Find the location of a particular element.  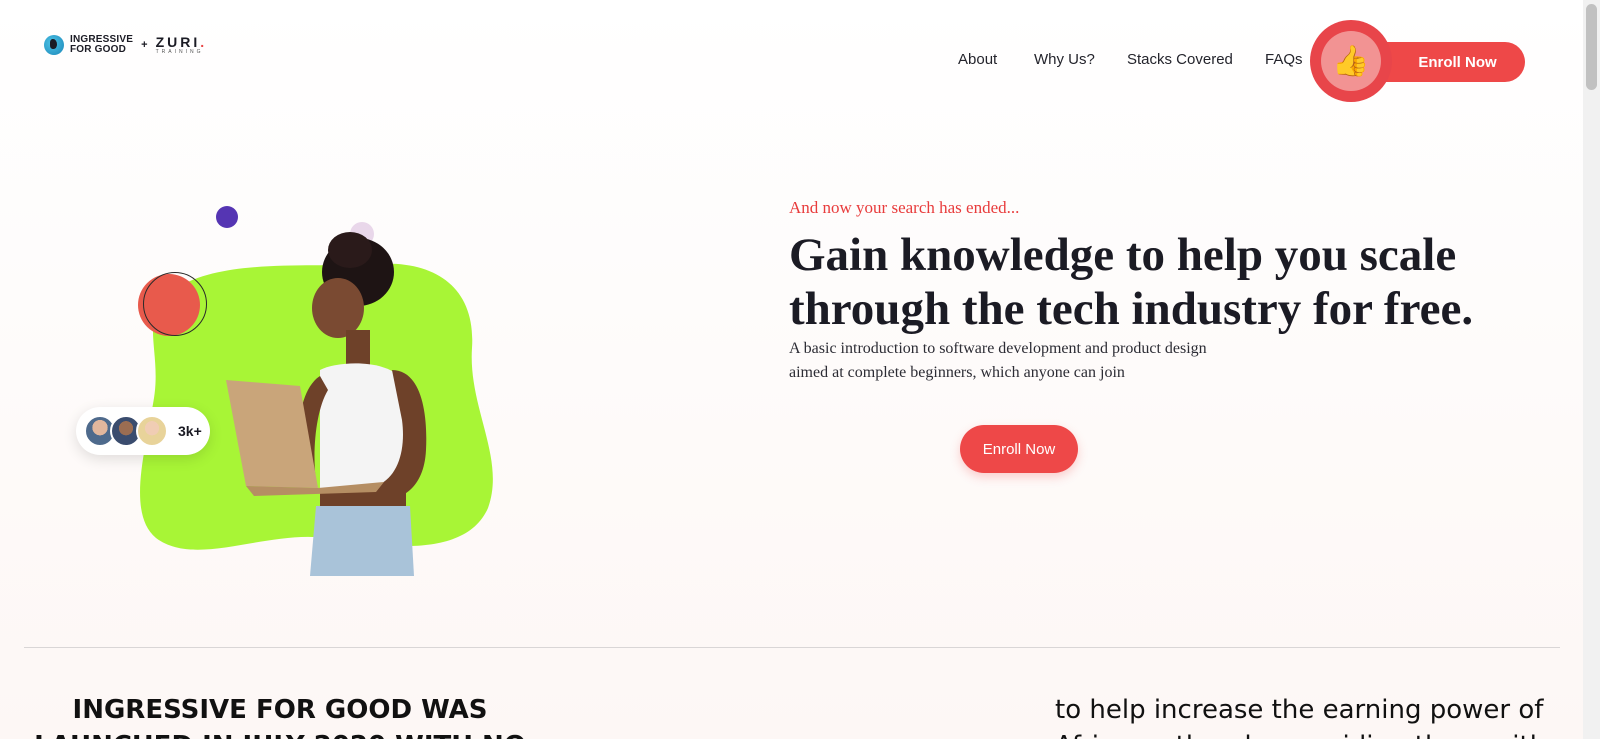

community-avatars-pill: 3k+ is located at coordinates (143, 431).